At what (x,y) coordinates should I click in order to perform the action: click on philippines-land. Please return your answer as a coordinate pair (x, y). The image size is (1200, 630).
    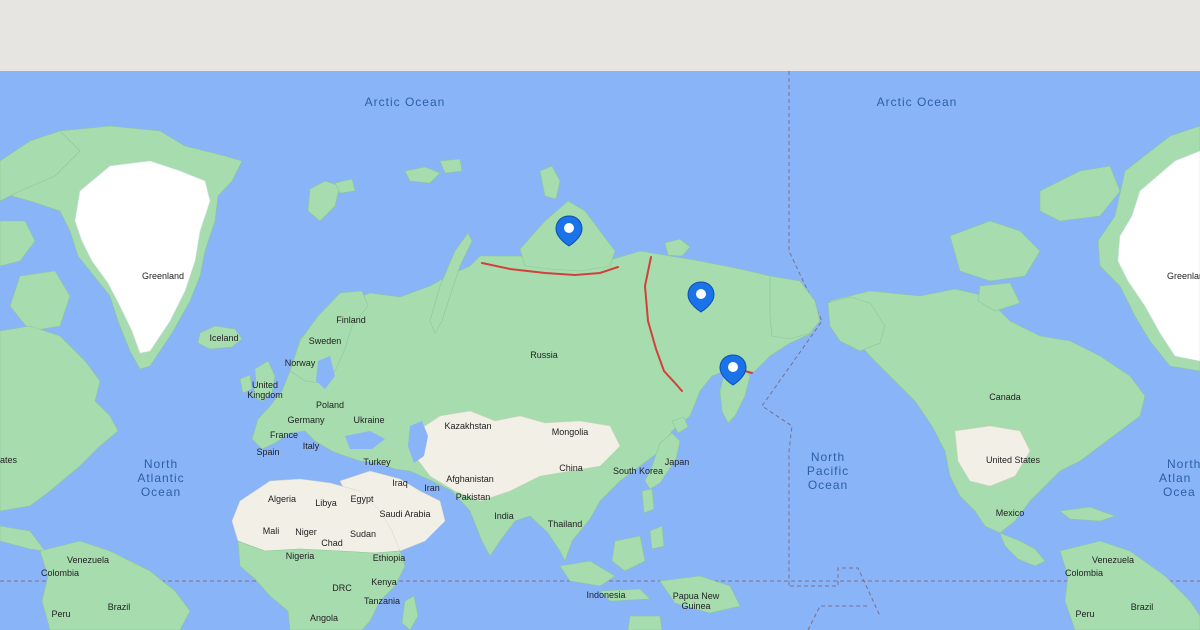
    Looking at the image, I should click on (648, 501).